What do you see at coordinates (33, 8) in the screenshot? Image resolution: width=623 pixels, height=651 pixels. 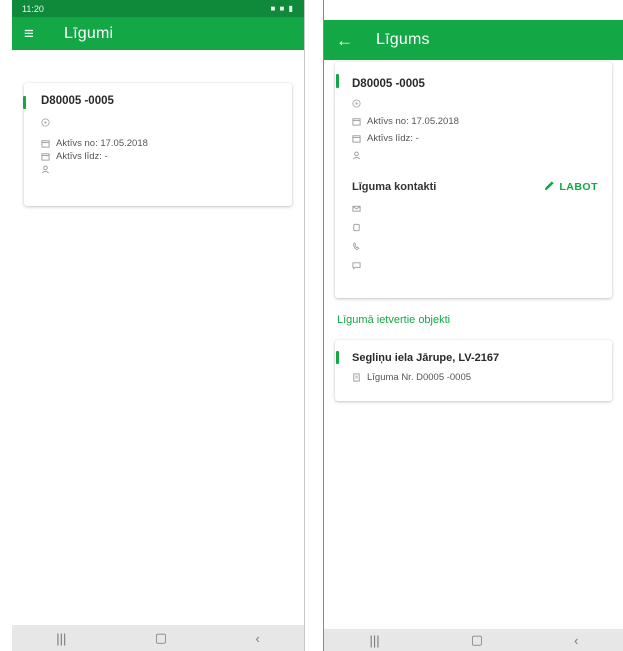 I see `status-time: 11:20` at bounding box center [33, 8].